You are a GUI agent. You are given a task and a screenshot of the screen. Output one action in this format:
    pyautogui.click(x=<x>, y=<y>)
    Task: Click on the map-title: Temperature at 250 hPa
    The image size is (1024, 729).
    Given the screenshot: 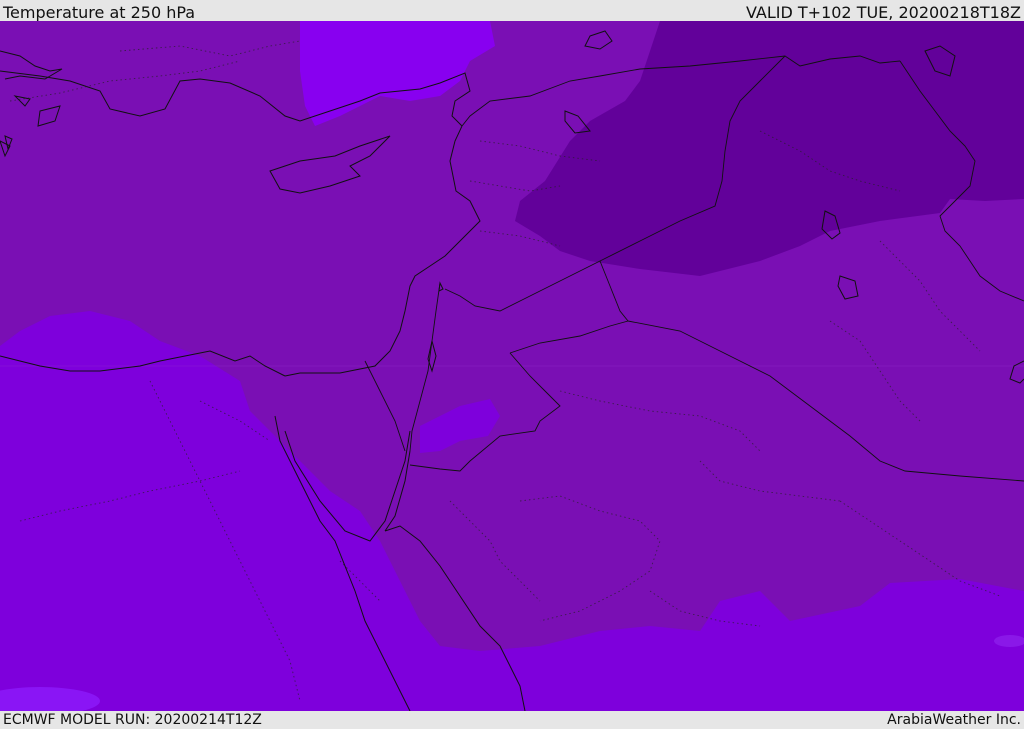 What is the action you would take?
    pyautogui.click(x=99, y=12)
    